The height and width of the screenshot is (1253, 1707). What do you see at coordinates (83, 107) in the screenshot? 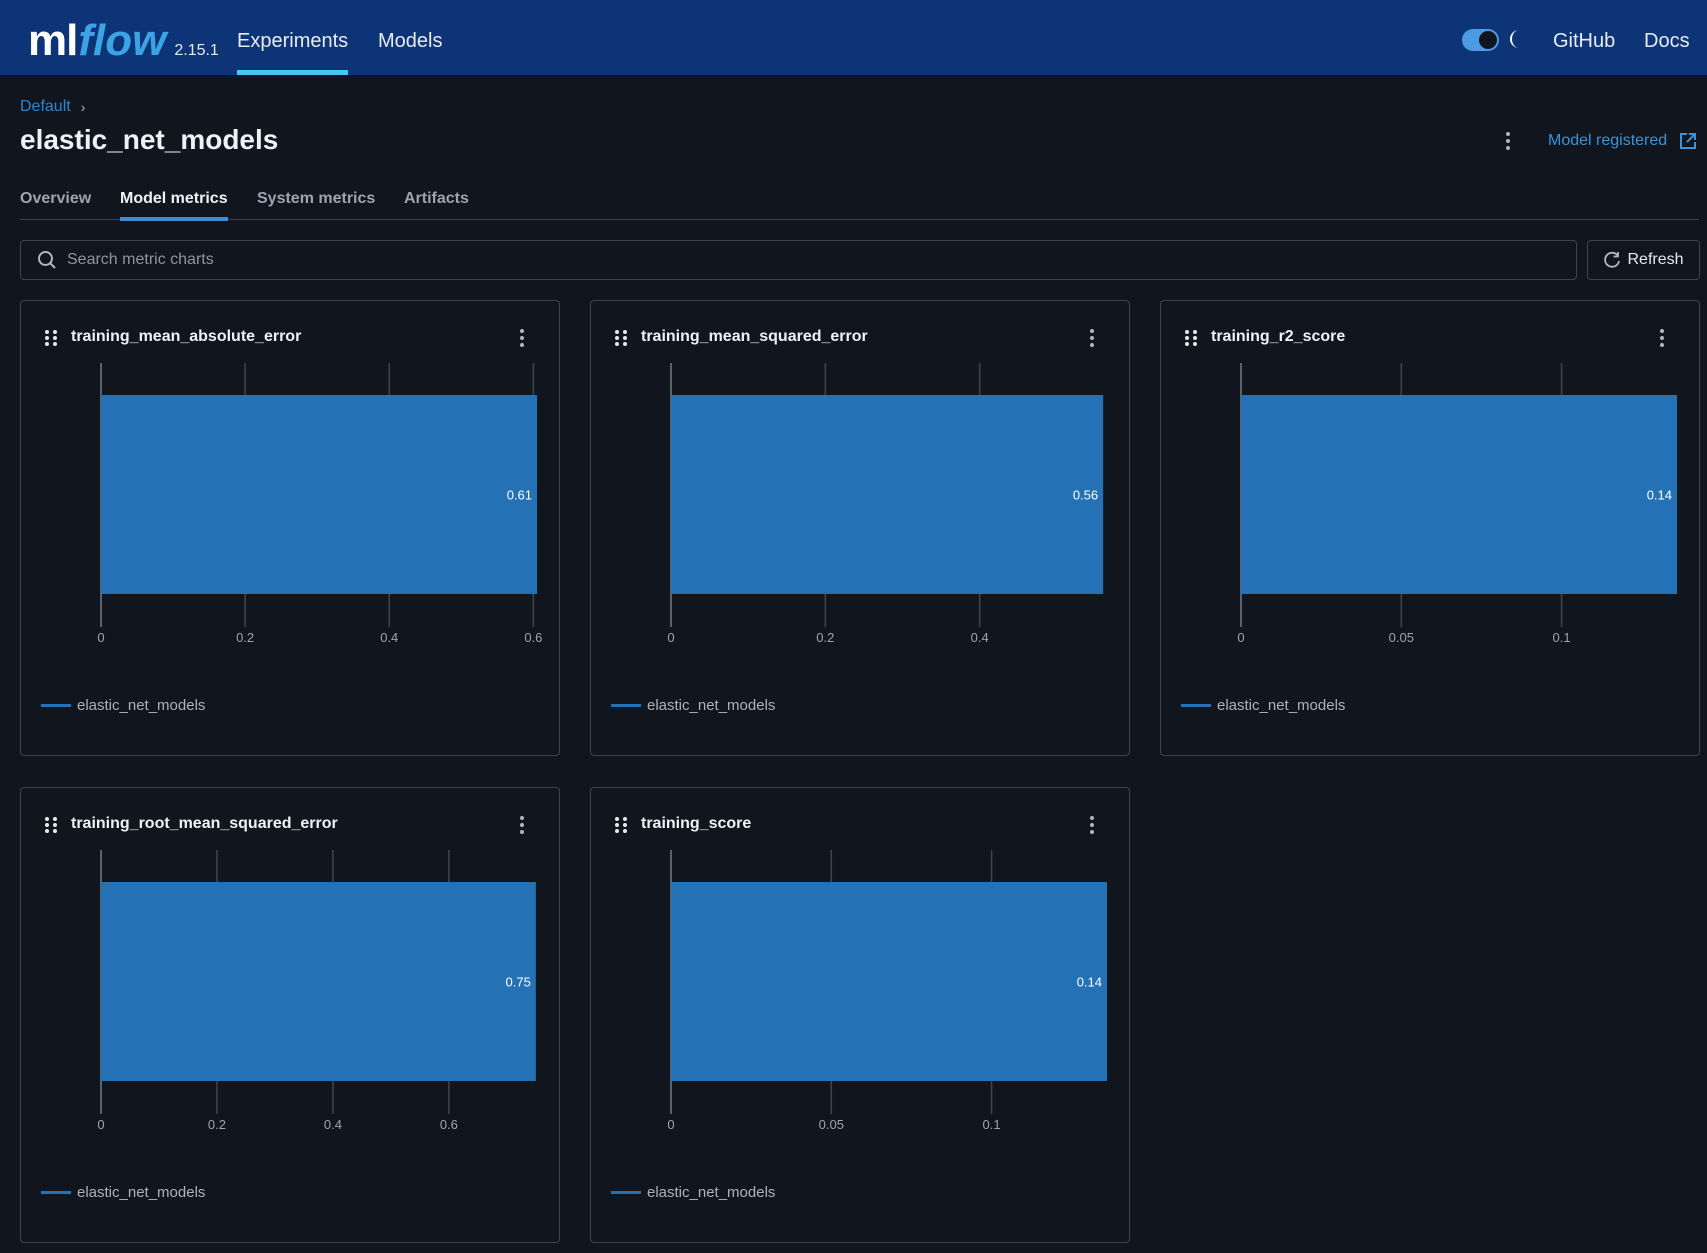
I see `chevron-right-icon: ›` at bounding box center [83, 107].